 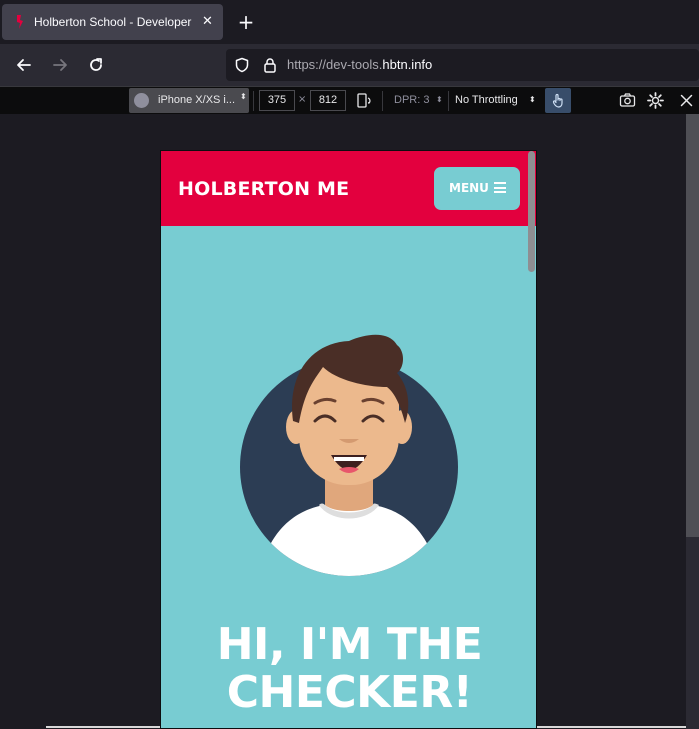 What do you see at coordinates (349, 455) in the screenshot?
I see `avatar-illustration` at bounding box center [349, 455].